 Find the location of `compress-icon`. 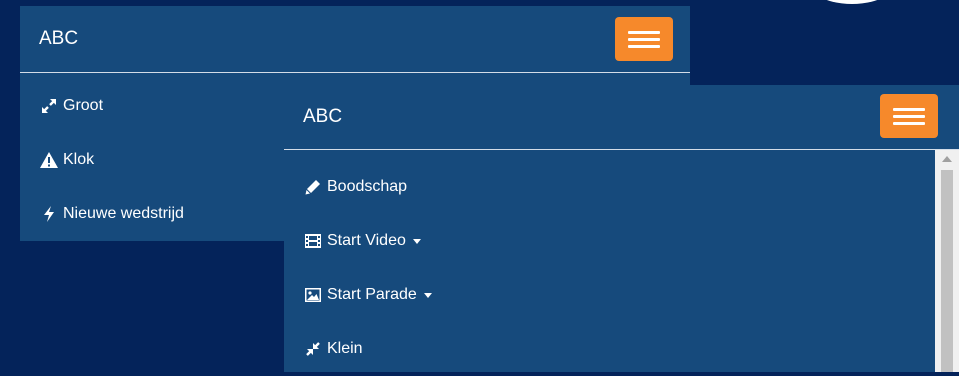

compress-icon is located at coordinates (313, 349).